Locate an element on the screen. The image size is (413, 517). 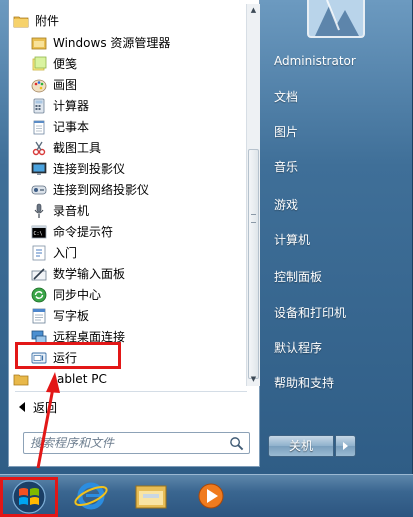
scroll-thumb is located at coordinates (253, 264).